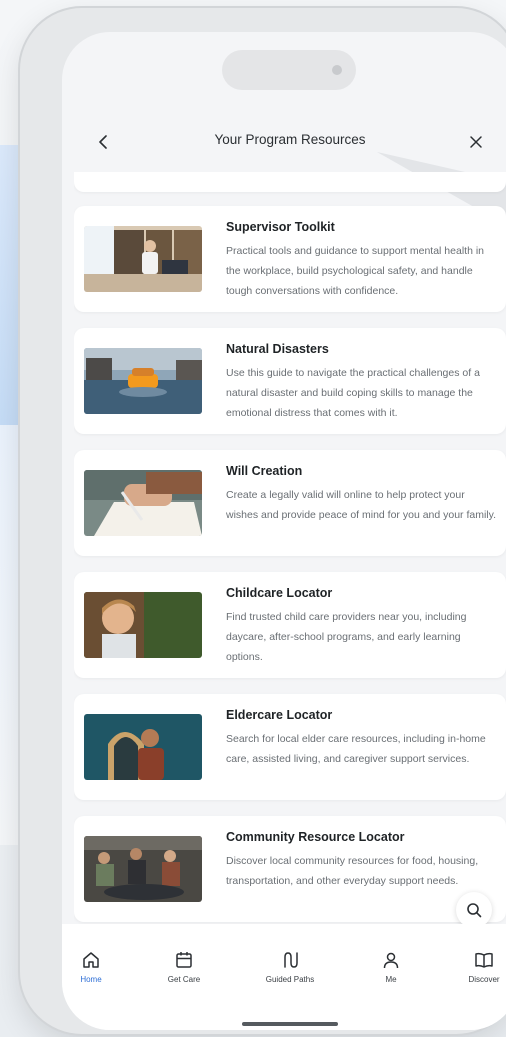 The height and width of the screenshot is (1037, 506). I want to click on resource-title: Eldercare Locator, so click(279, 715).